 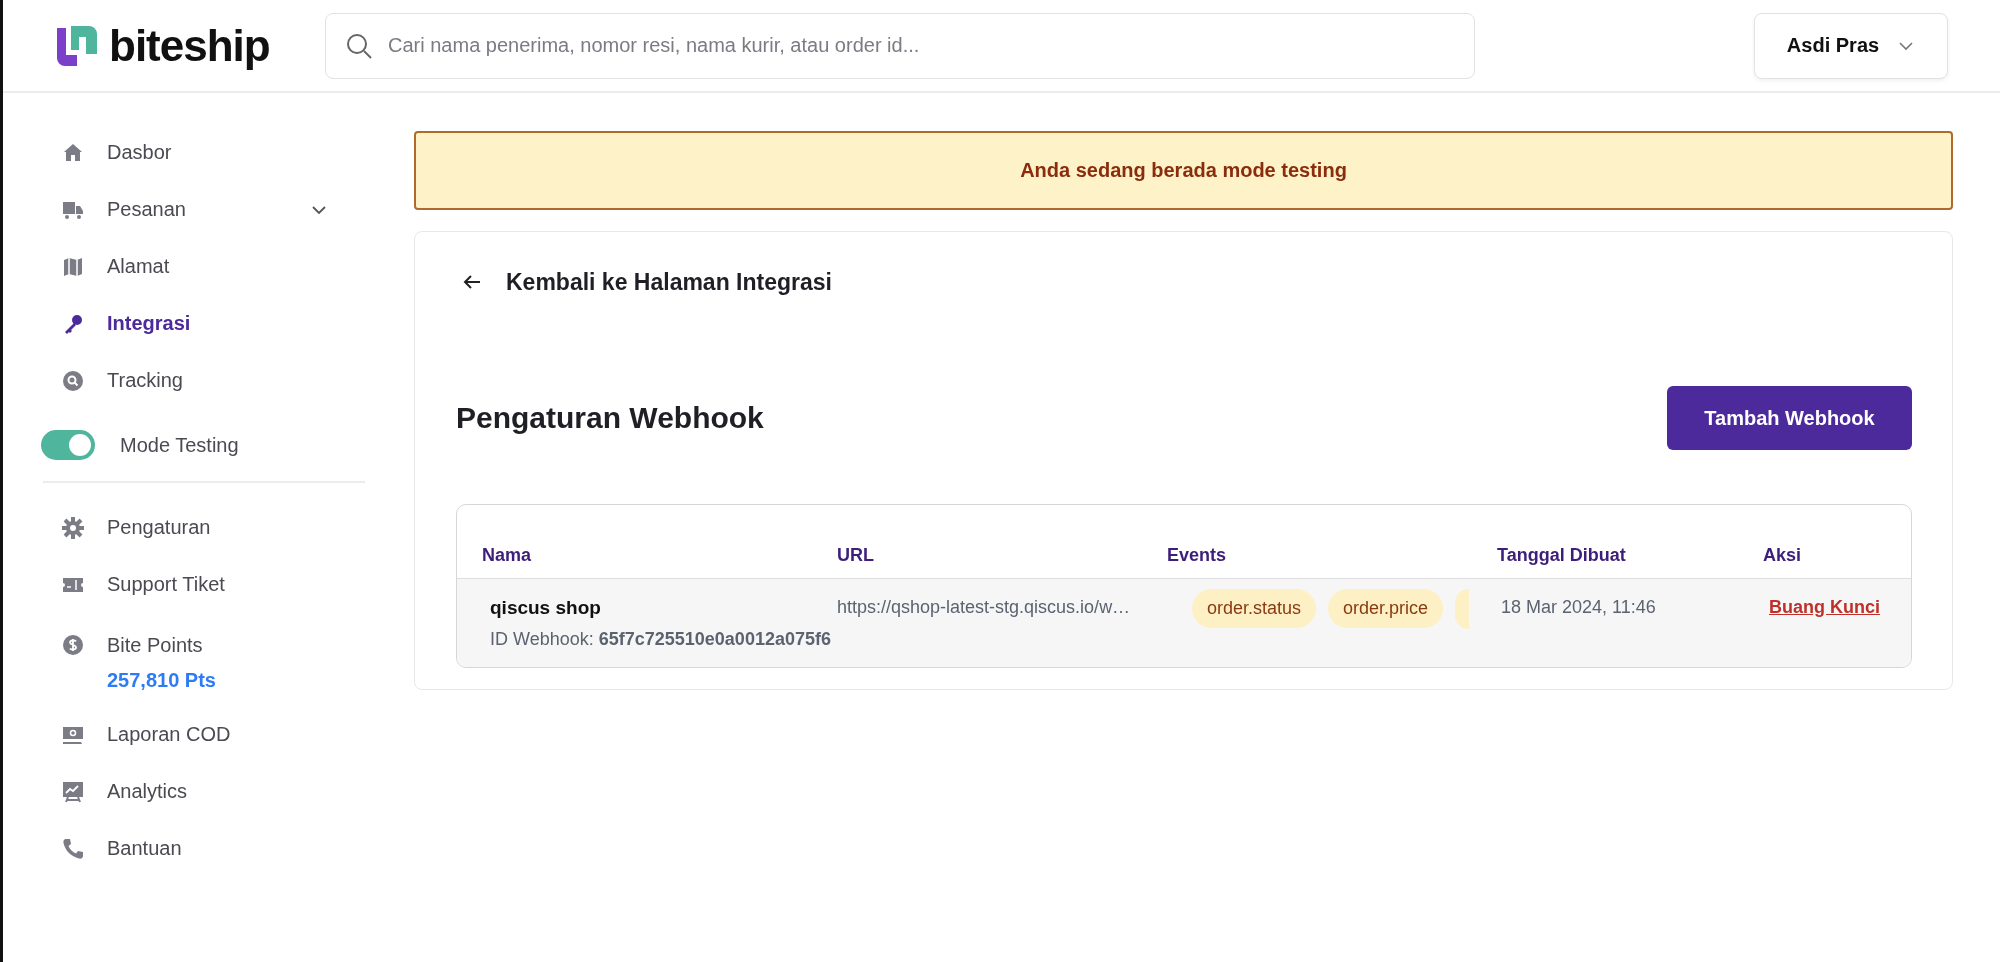 What do you see at coordinates (1462, 609) in the screenshot?
I see `clipped-badge-edge` at bounding box center [1462, 609].